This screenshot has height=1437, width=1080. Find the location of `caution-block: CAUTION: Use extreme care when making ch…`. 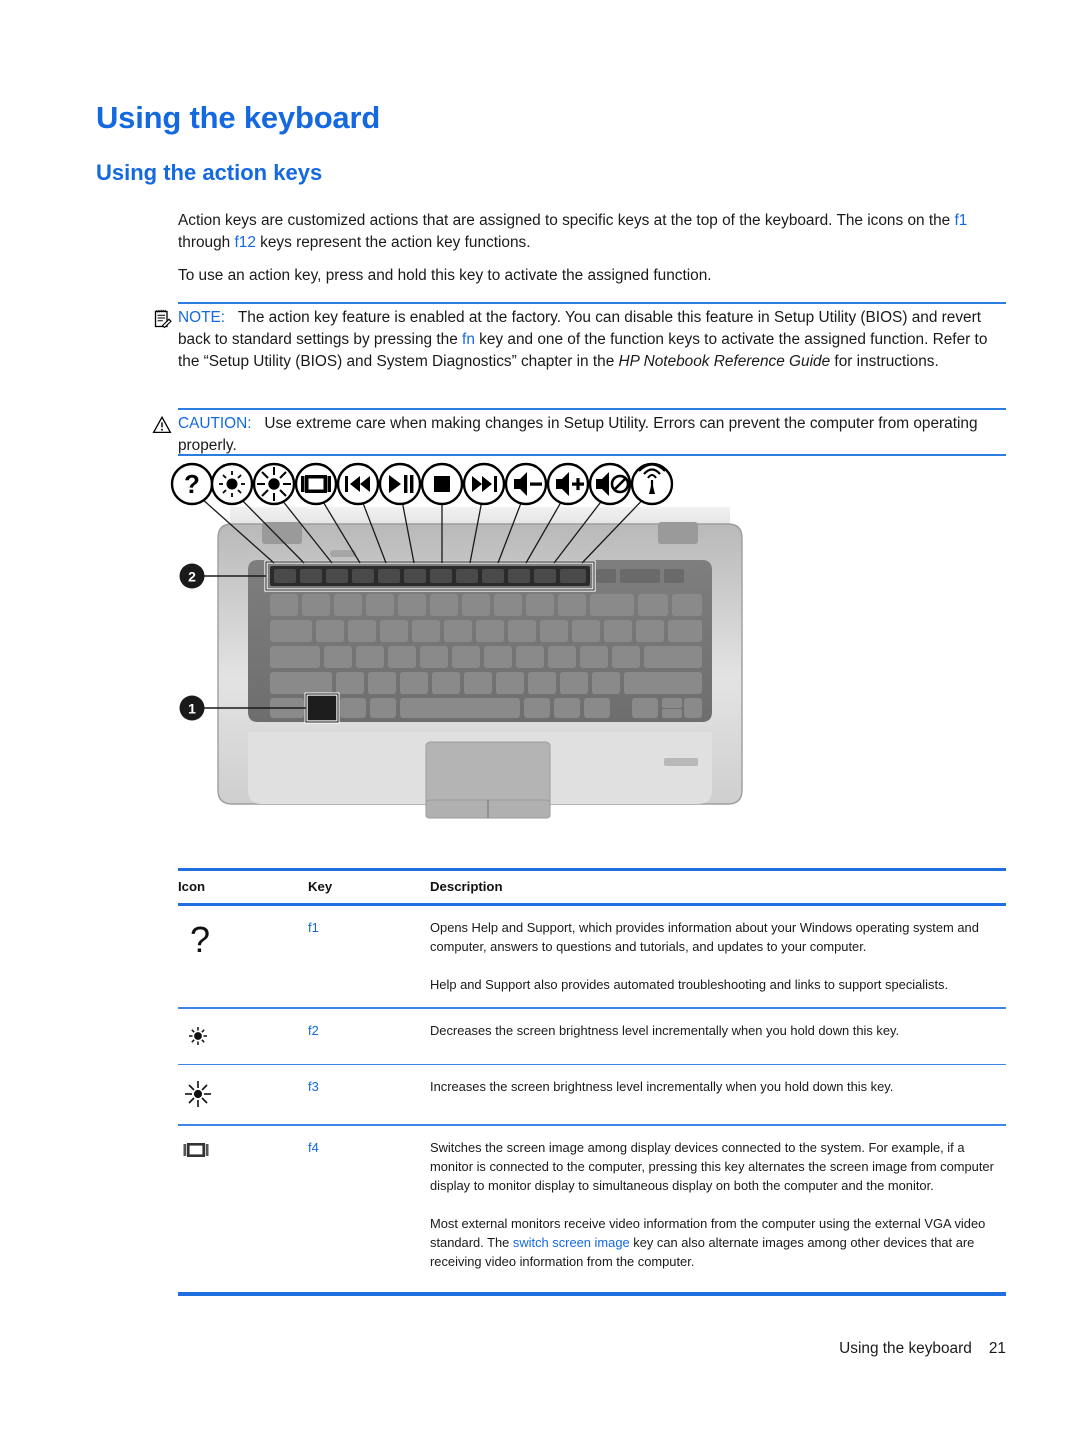

caution-block: CAUTION: Use extreme care when making ch… is located at coordinates (579, 432).